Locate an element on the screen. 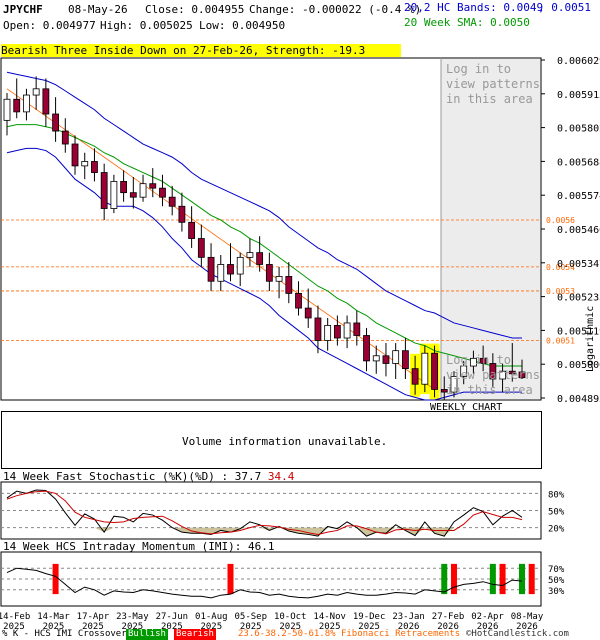 The height and width of the screenshot is (640, 600). login-line-2b: view patterns is located at coordinates (493, 375).